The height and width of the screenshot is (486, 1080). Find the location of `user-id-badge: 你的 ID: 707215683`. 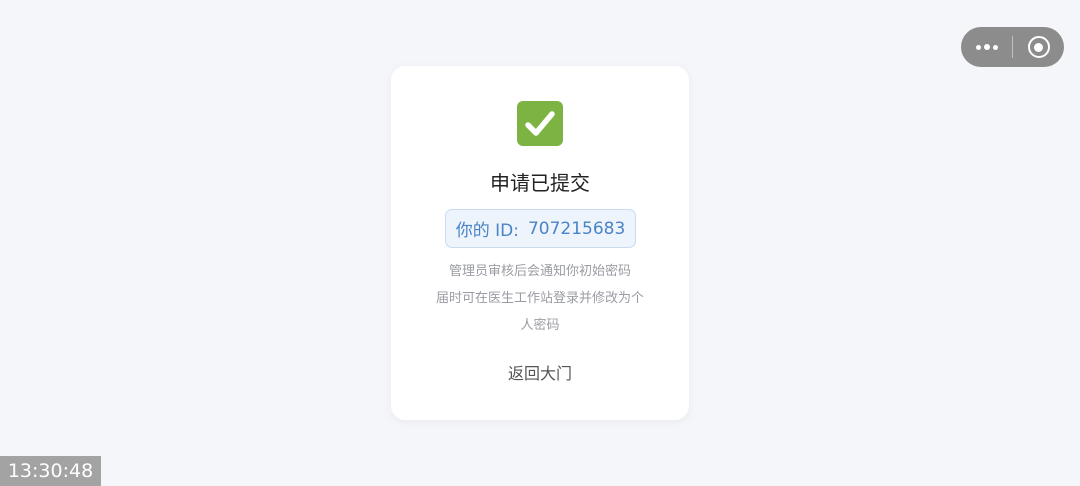

user-id-badge: 你的 ID: 707215683 is located at coordinates (540, 228).